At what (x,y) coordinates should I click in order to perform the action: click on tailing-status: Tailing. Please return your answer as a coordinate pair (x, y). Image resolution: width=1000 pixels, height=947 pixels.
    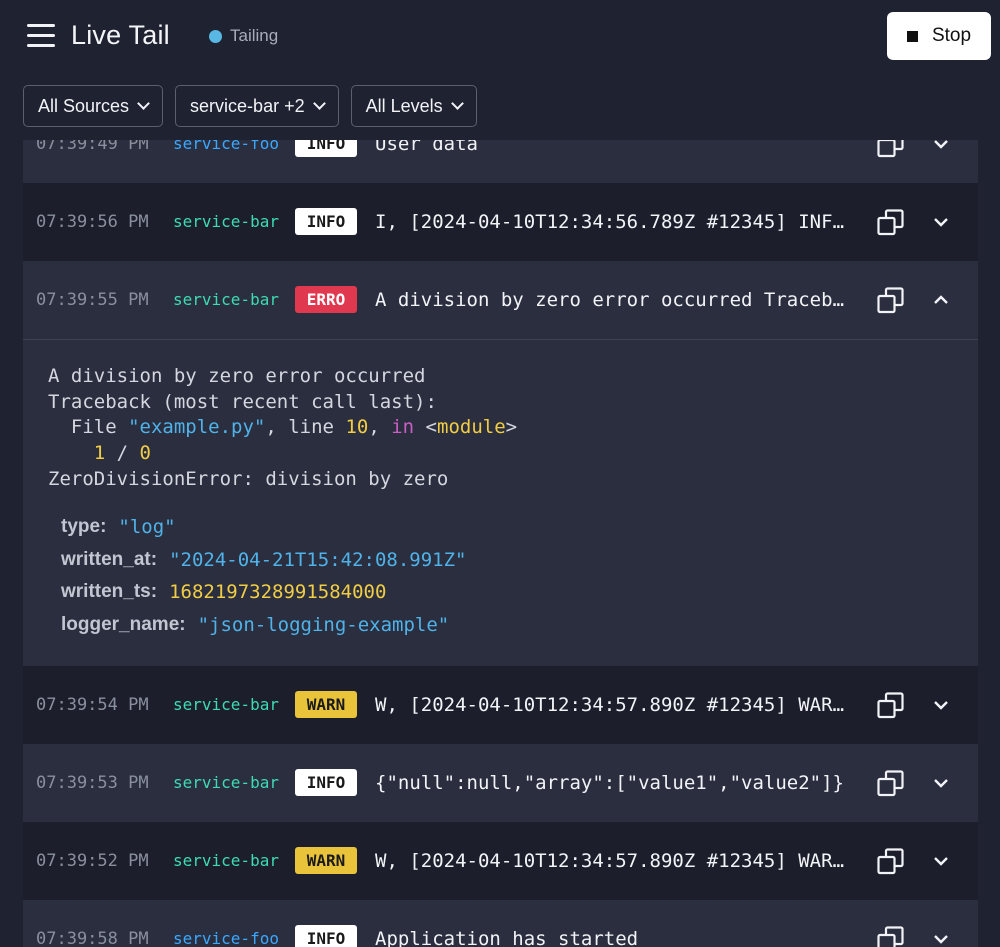
    Looking at the image, I should click on (243, 36).